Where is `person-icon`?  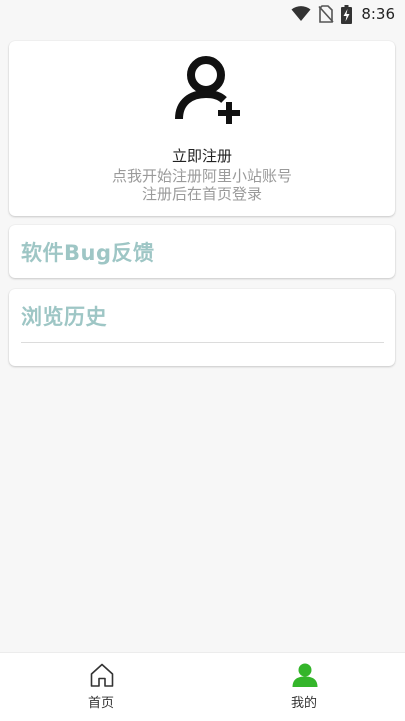
person-icon is located at coordinates (305, 675).